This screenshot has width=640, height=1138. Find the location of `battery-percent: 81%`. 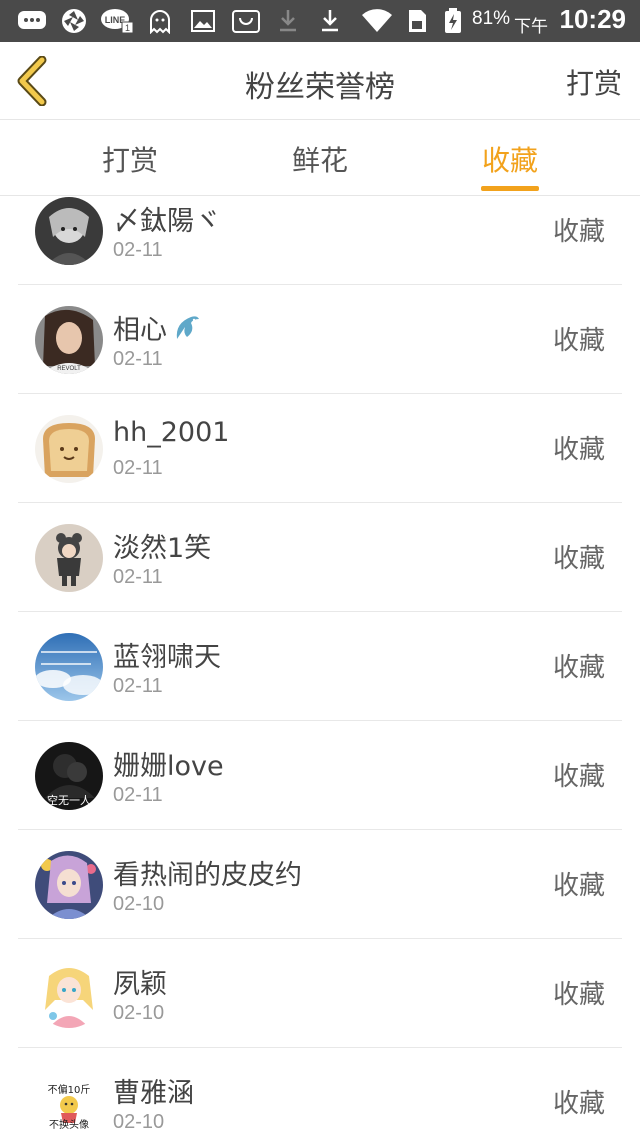

battery-percent: 81% is located at coordinates (491, 18).